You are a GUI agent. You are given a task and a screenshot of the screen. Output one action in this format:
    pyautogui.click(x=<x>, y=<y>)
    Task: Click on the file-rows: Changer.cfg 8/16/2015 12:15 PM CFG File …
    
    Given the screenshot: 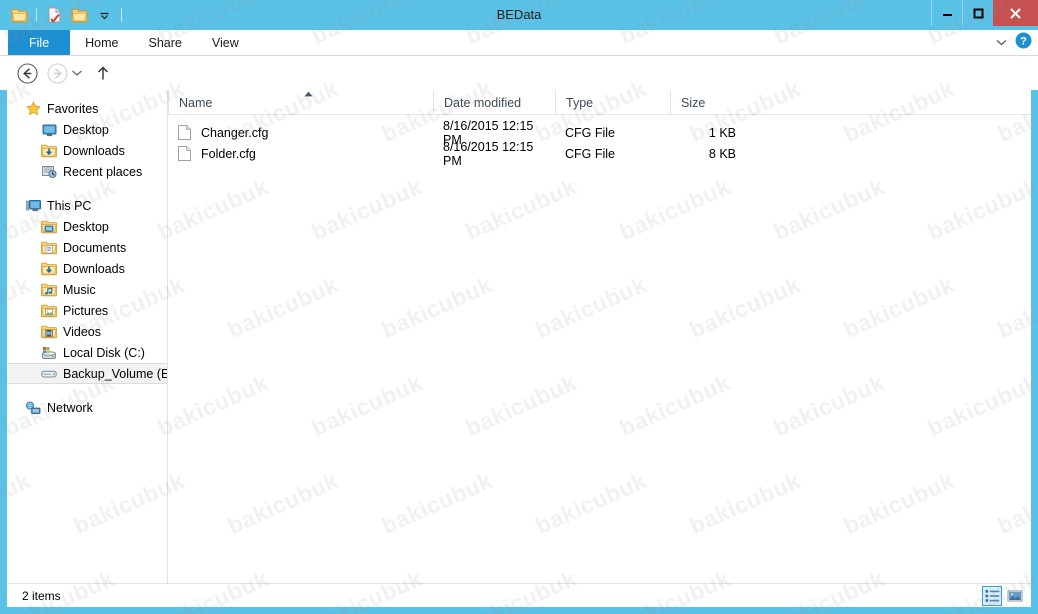 What is the action you would take?
    pyautogui.click(x=599, y=141)
    